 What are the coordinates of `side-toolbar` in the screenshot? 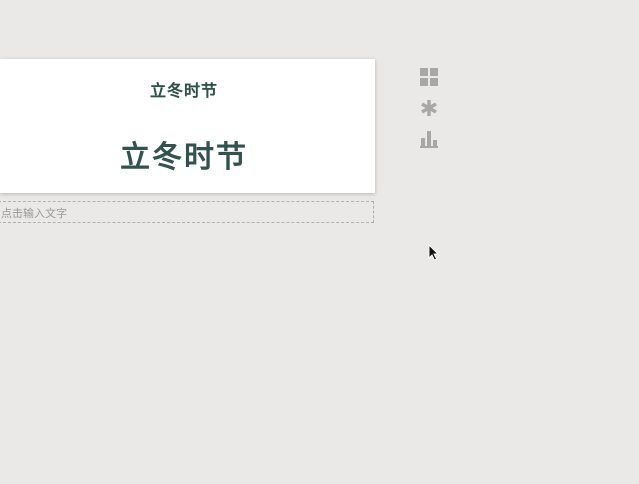 It's located at (430, 113).